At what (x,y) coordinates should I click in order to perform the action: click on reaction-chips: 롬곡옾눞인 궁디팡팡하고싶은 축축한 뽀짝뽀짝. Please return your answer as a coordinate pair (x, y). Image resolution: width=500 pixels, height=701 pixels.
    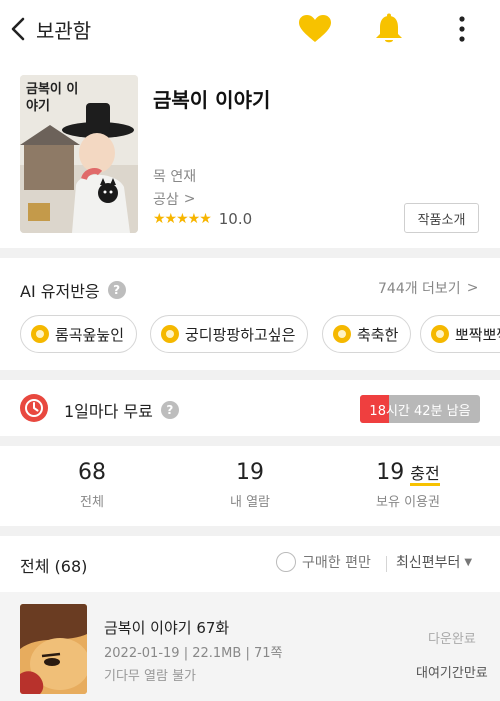
    Looking at the image, I should click on (260, 335).